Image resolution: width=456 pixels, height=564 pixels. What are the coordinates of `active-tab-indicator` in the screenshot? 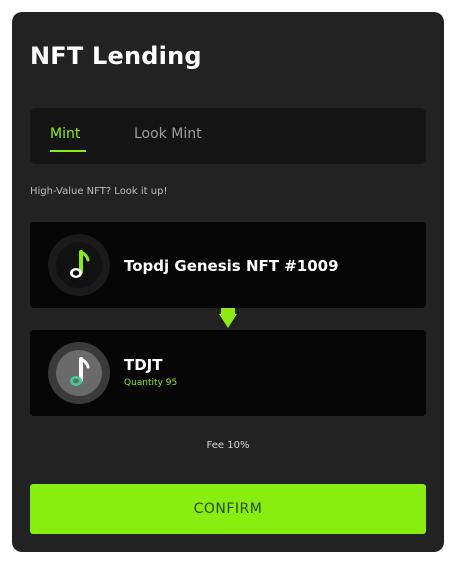 It's located at (68, 151).